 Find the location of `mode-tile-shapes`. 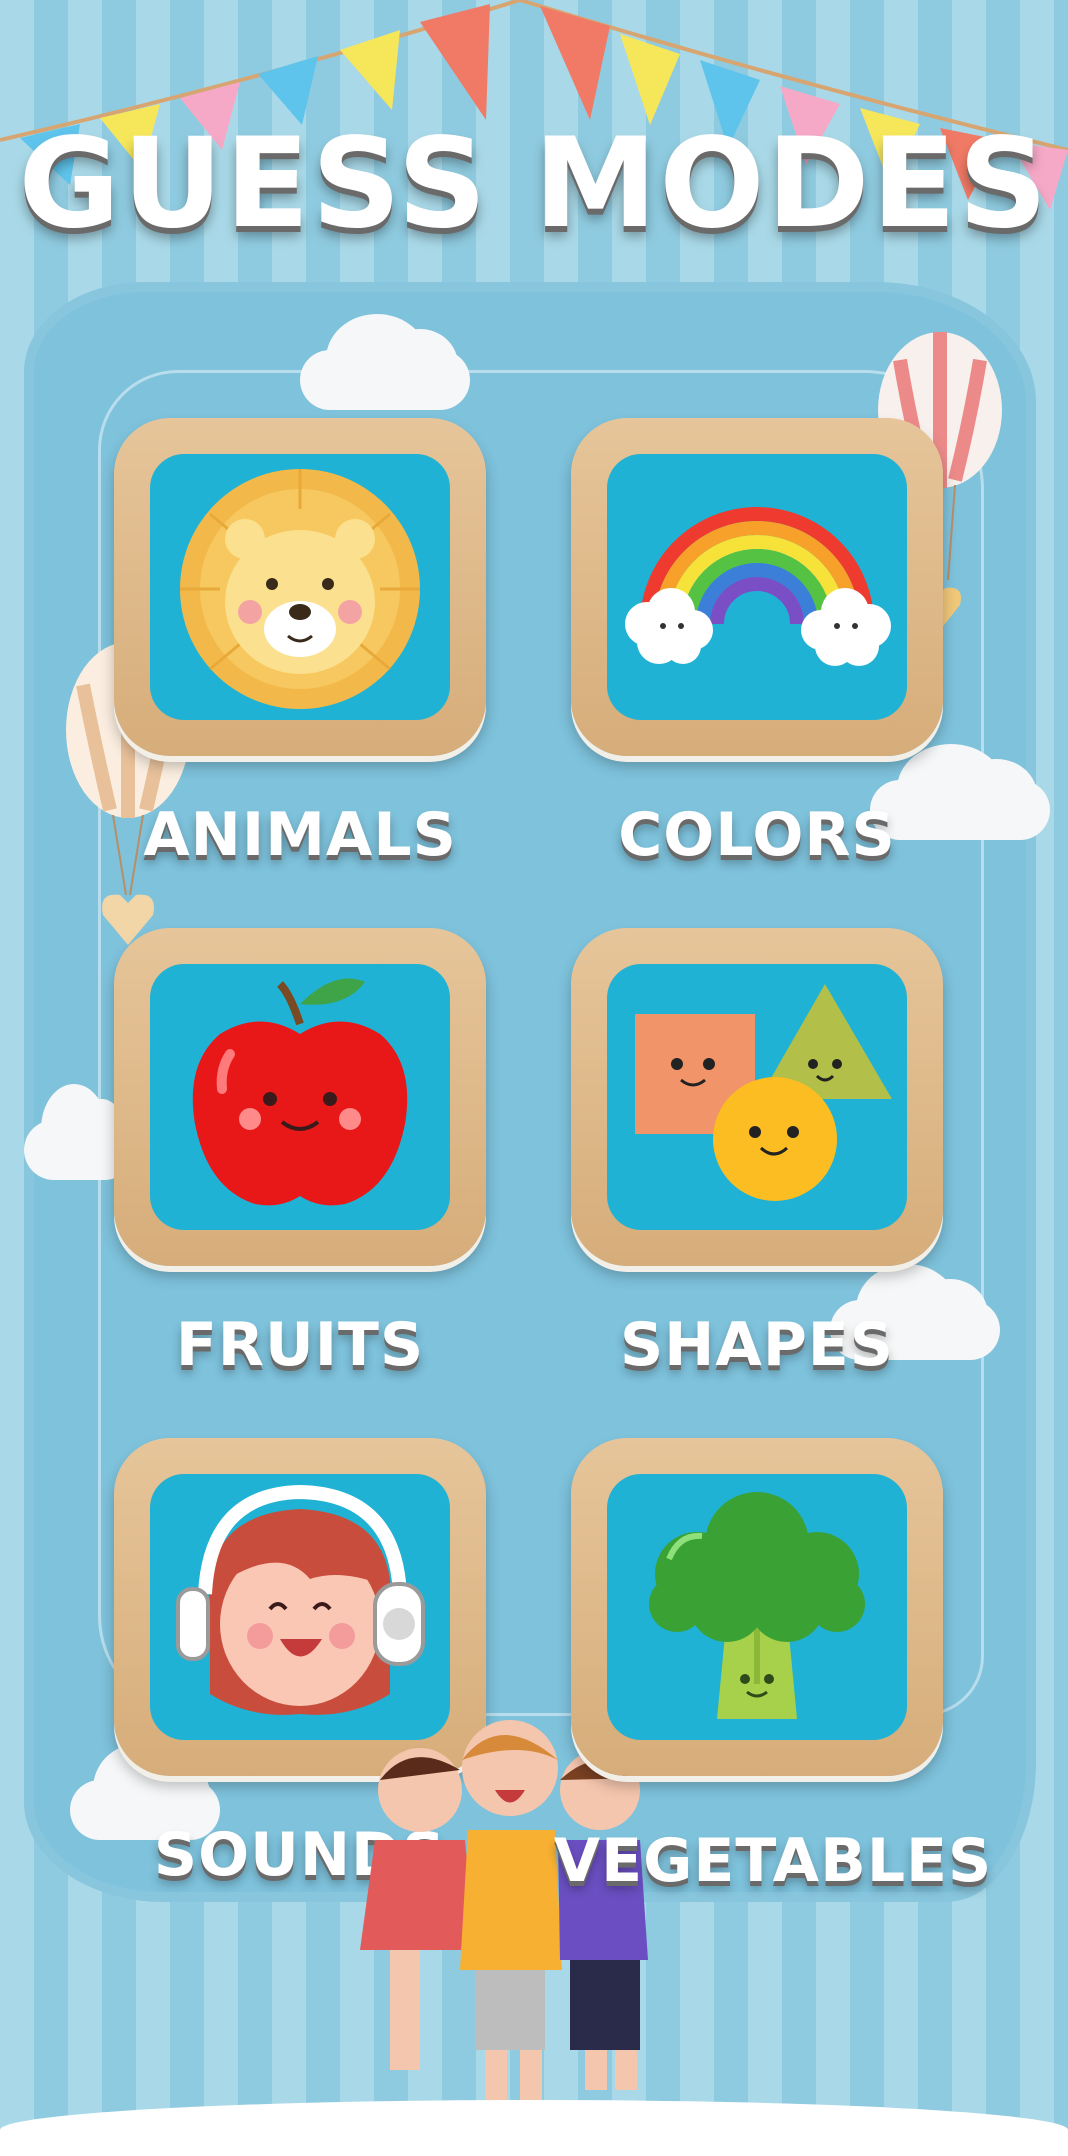

mode-tile-shapes is located at coordinates (757, 1097).